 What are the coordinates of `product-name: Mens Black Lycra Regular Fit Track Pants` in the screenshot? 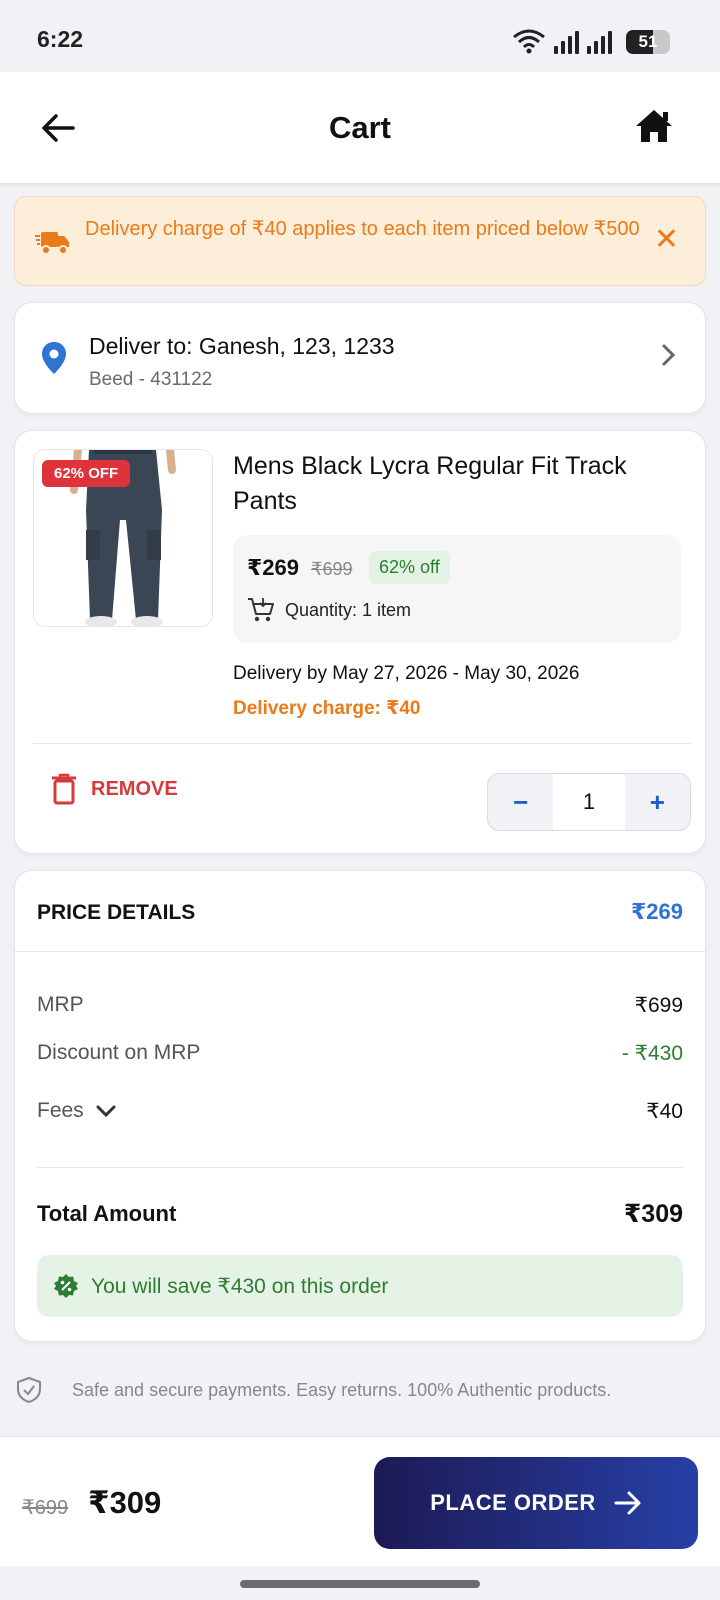 It's located at (458, 484).